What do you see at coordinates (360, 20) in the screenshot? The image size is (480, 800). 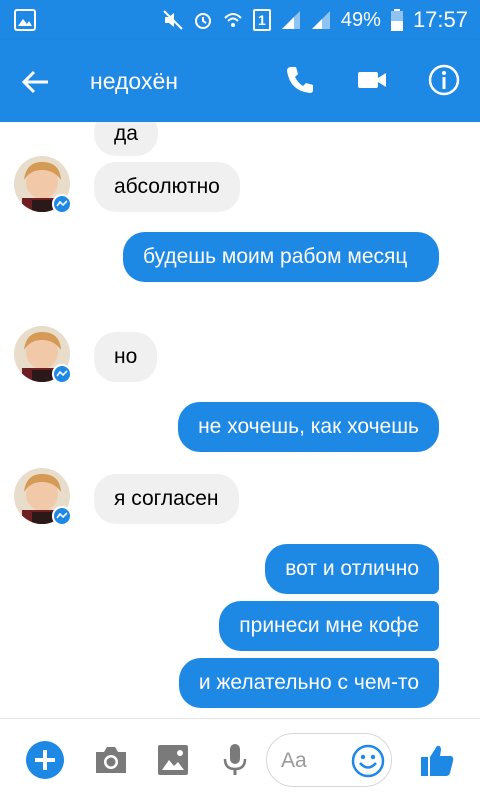 I see `battery-percent: 49%` at bounding box center [360, 20].